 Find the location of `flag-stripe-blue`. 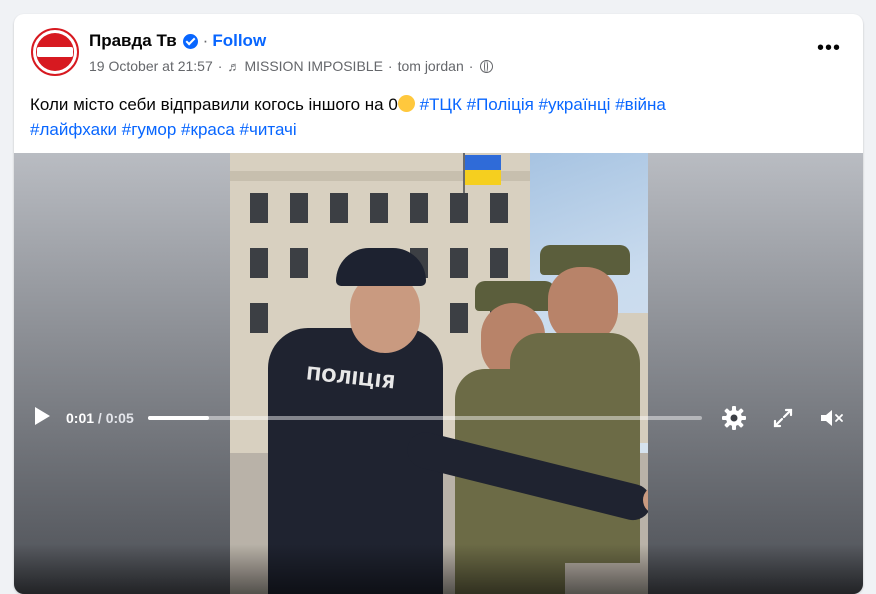

flag-stripe-blue is located at coordinates (483, 162).